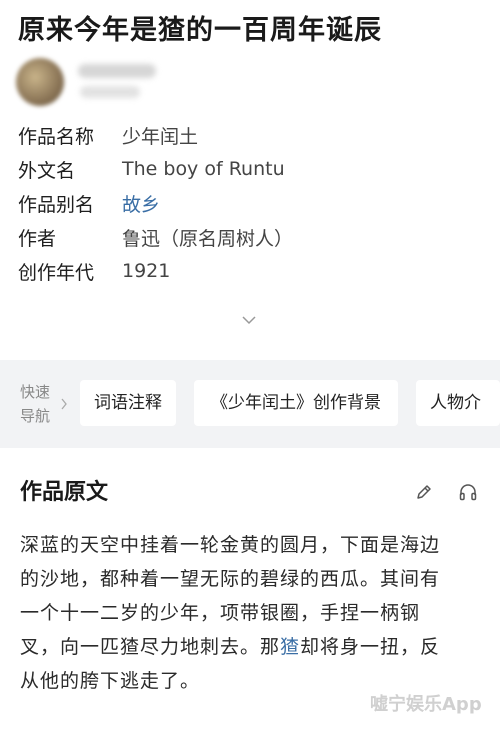  Describe the element at coordinates (426, 704) in the screenshot. I see `watermark: 嘘宁娱乐App` at that location.